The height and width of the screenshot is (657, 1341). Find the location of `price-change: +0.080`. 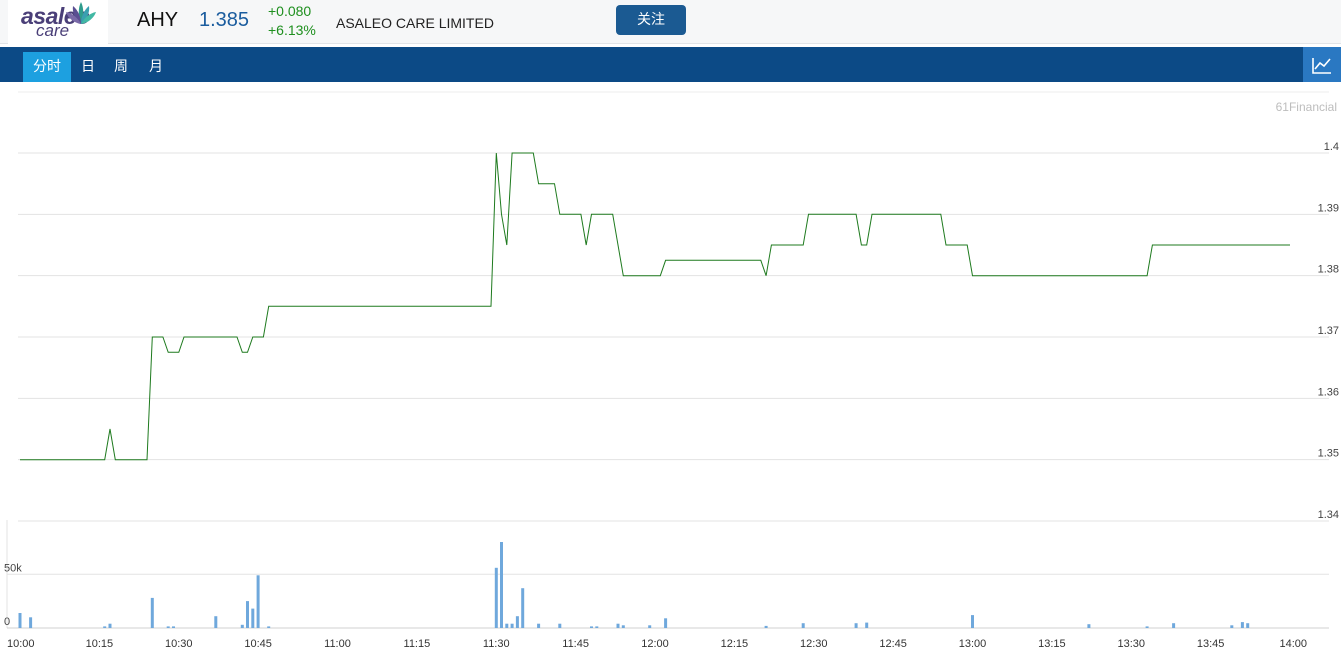

price-change: +0.080 is located at coordinates (290, 11).